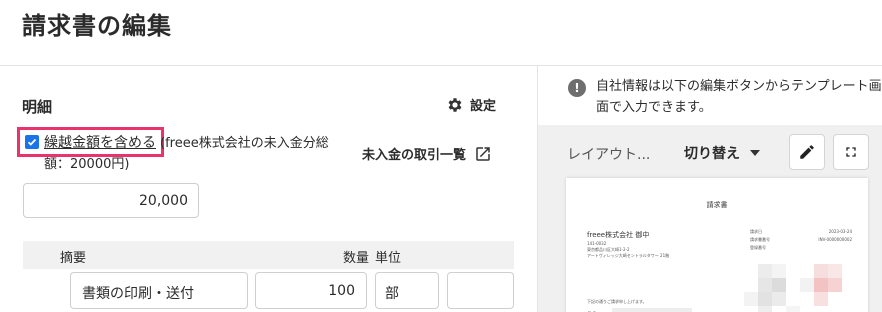  I want to click on preview-address-line: アートヴィレッジ大崎セントラルタワー 21階, so click(628, 255).